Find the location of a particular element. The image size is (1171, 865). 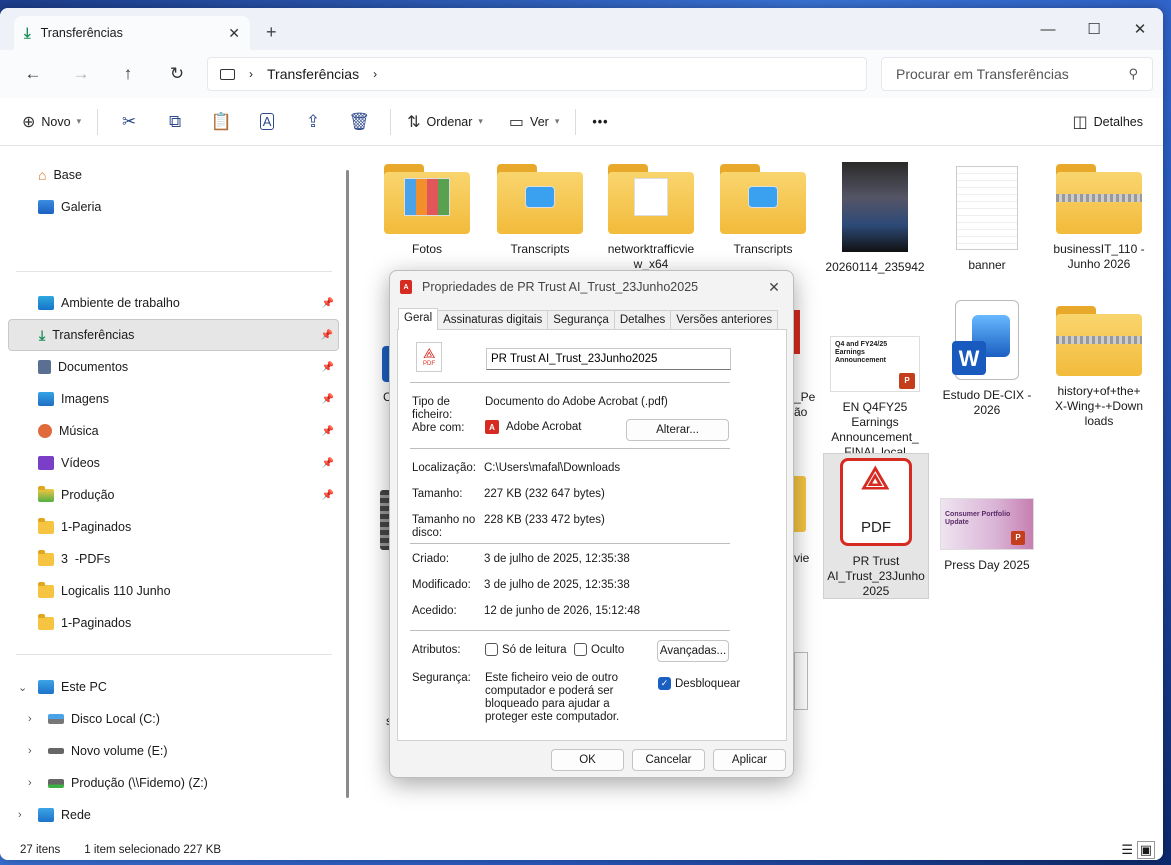

forward-button: → is located at coordinates (81, 74).